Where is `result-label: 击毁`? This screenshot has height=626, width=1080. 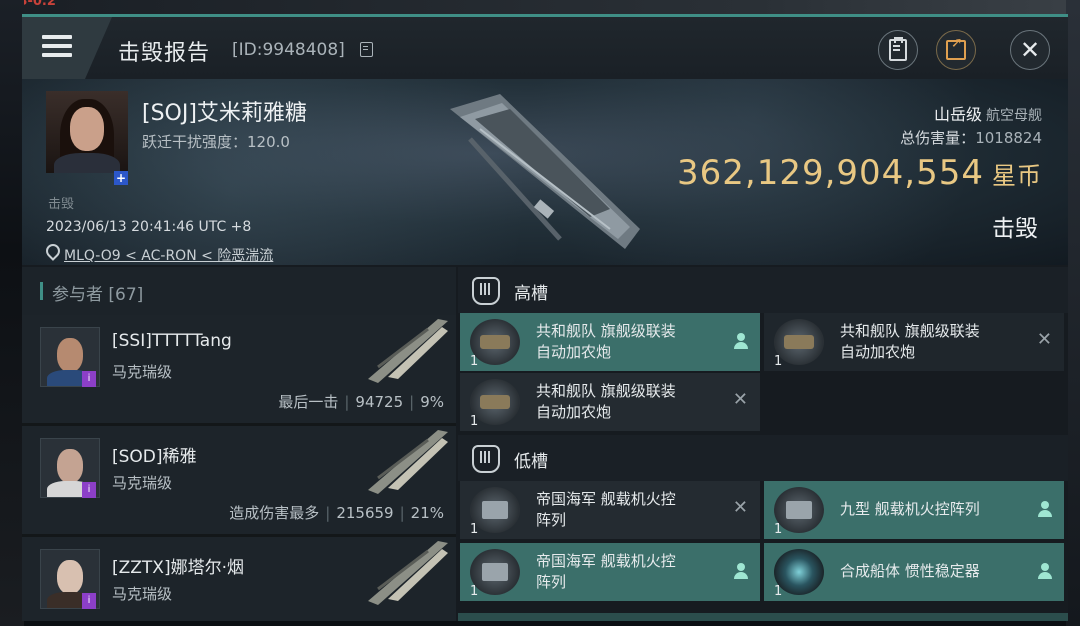
result-label: 击毁 is located at coordinates (1015, 229).